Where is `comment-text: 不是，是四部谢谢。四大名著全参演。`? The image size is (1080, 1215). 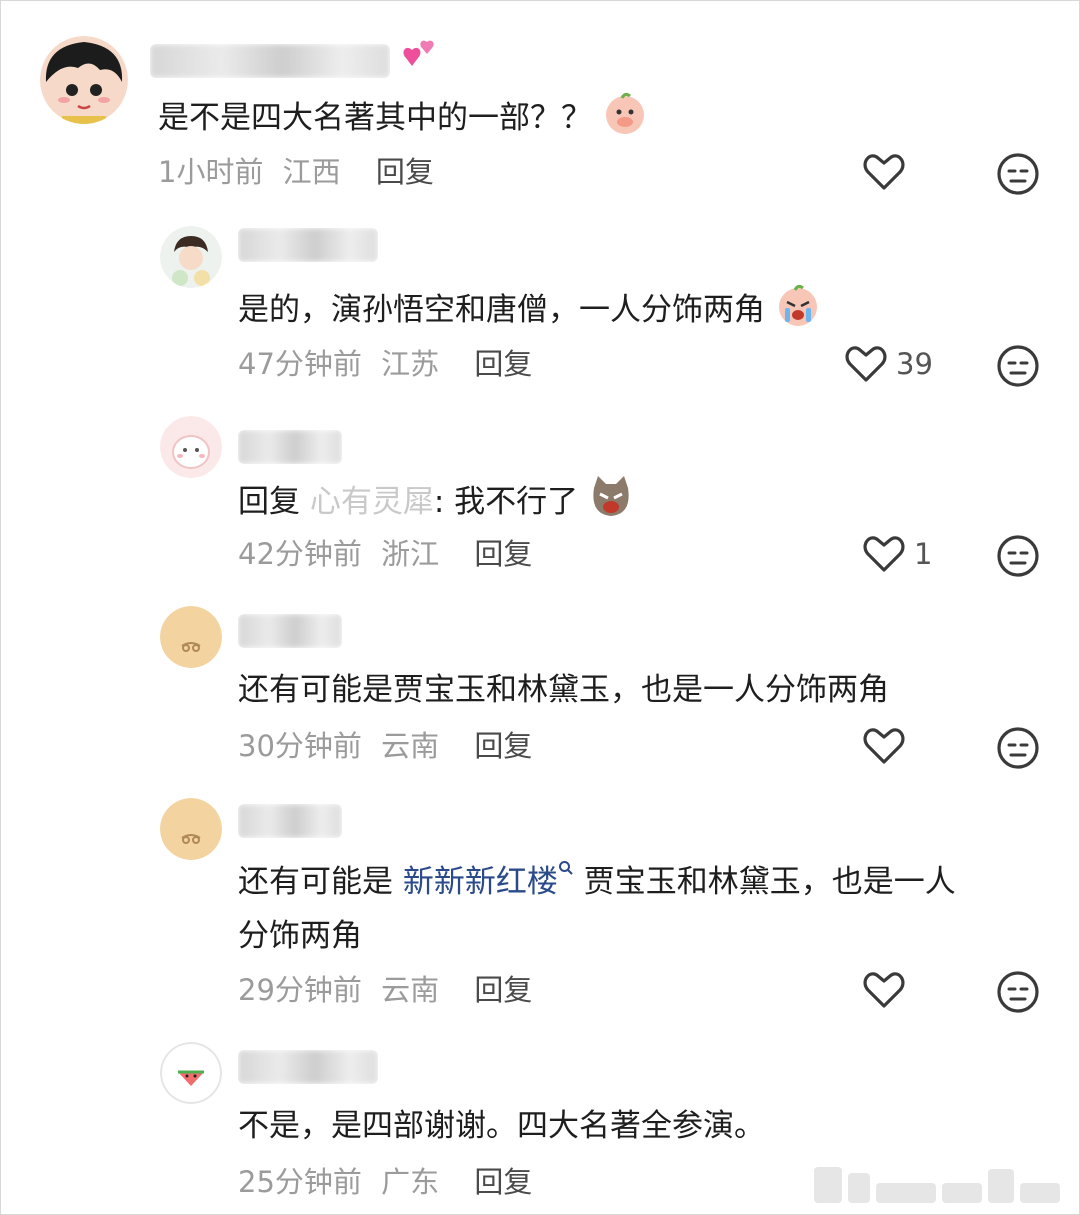
comment-text: 不是，是四部谢谢。四大名著全参演。 is located at coordinates (501, 1126).